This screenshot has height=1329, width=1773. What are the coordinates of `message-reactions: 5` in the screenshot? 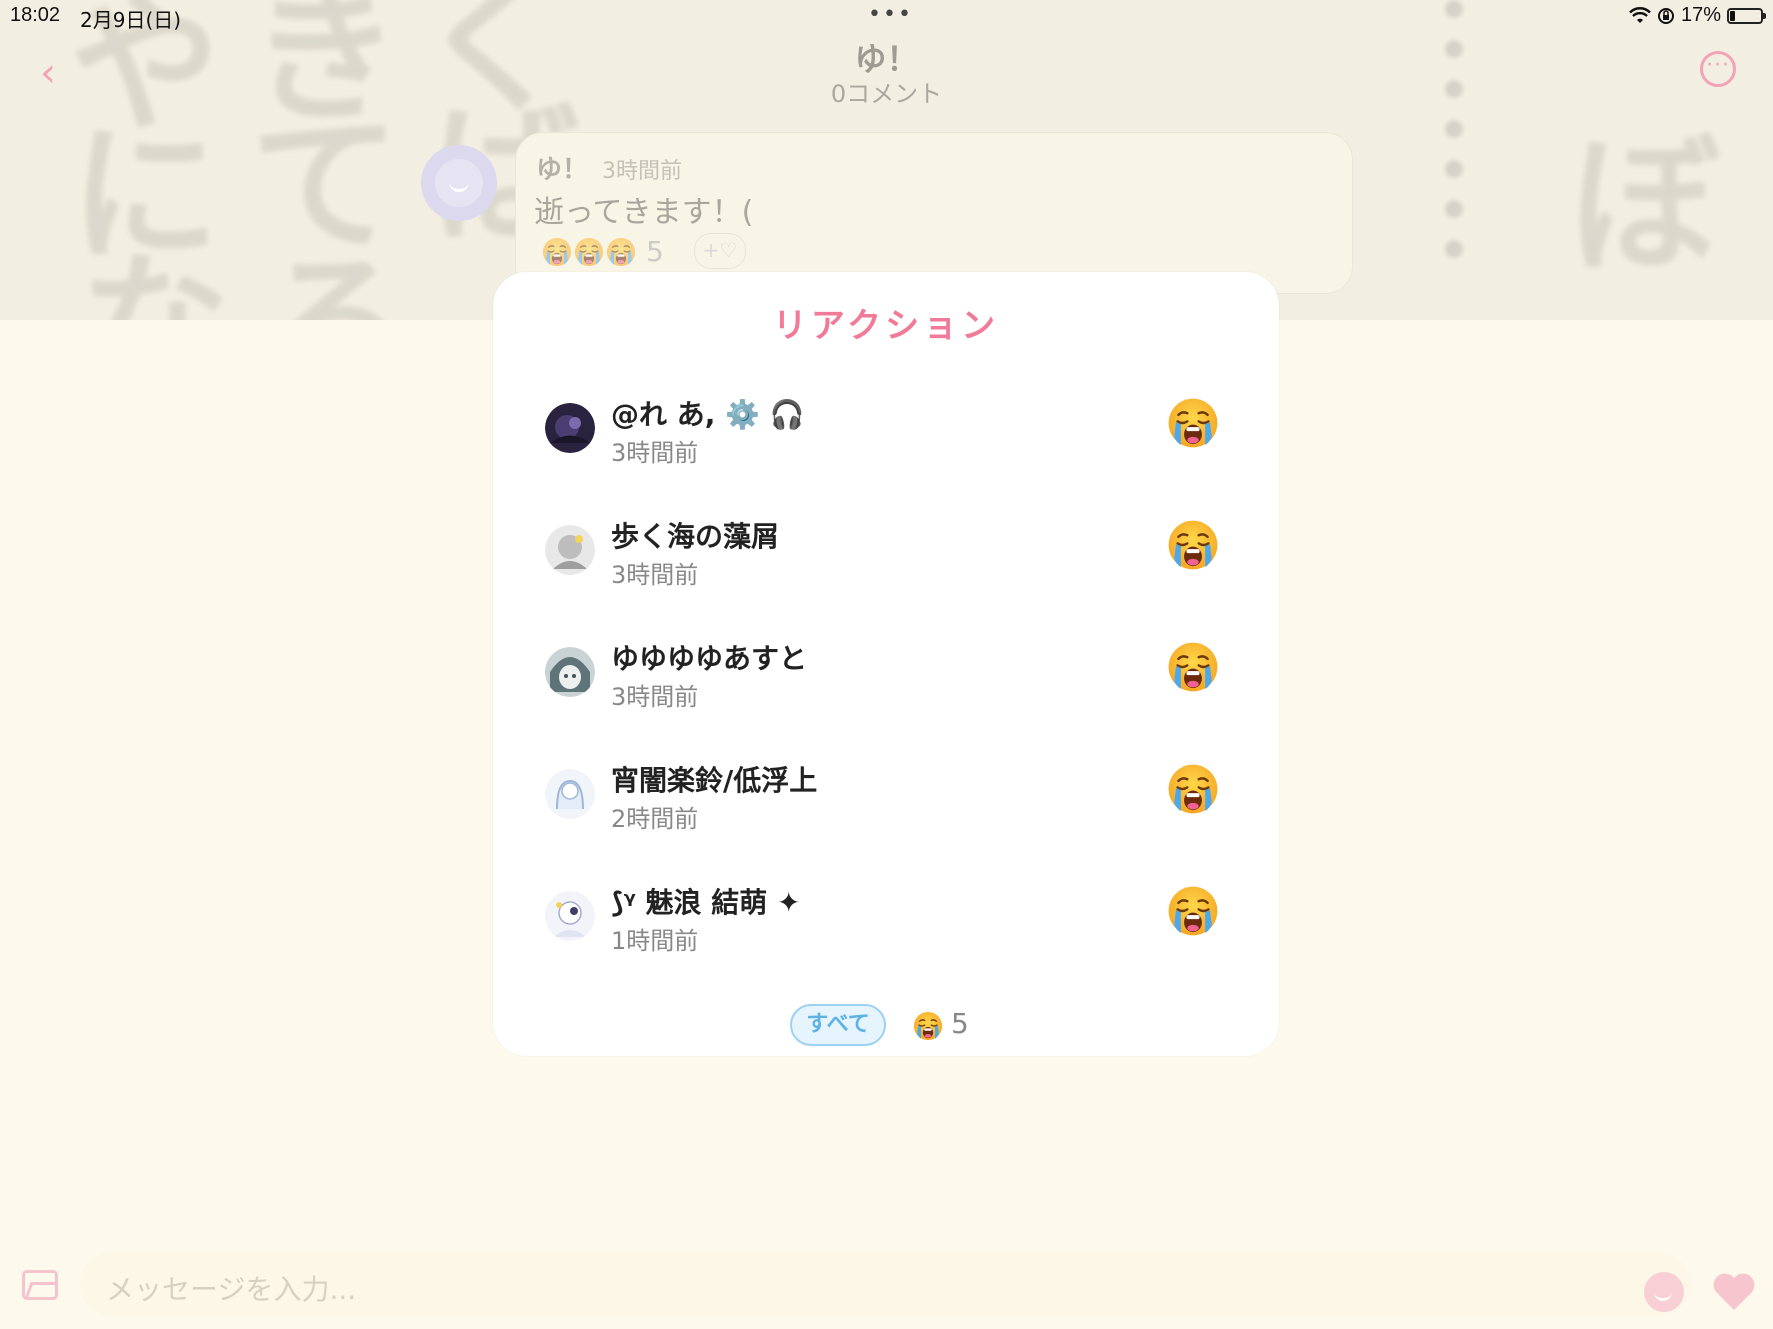 It's located at (603, 251).